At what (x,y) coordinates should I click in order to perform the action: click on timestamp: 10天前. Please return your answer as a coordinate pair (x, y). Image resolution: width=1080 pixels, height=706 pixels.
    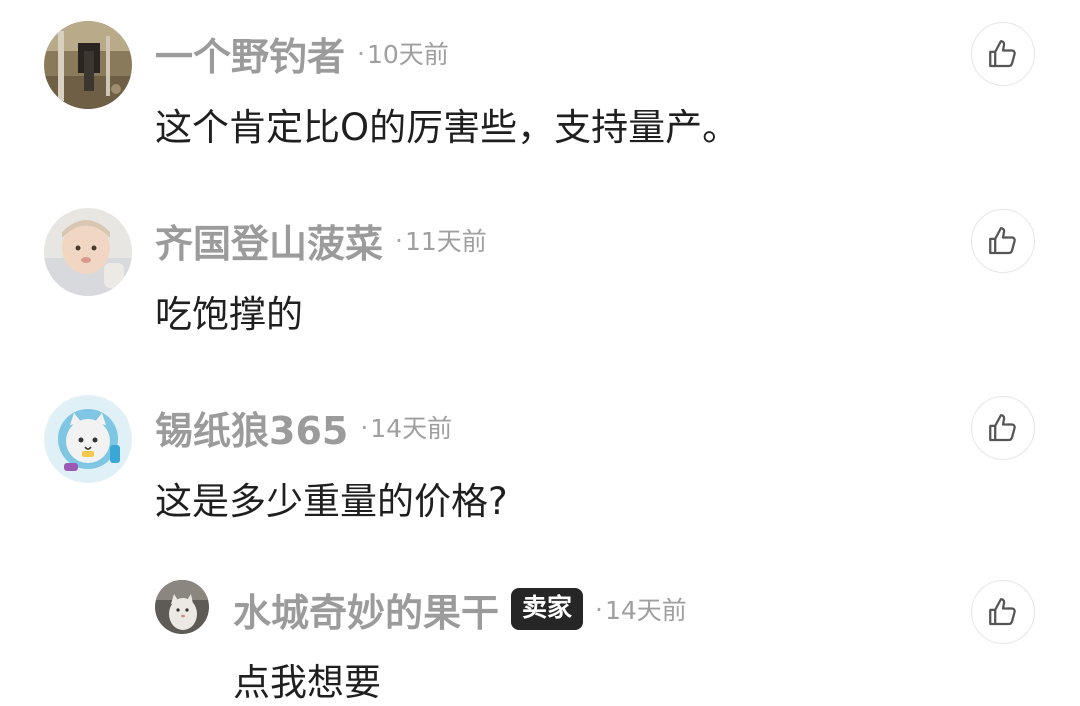
    Looking at the image, I should click on (407, 54).